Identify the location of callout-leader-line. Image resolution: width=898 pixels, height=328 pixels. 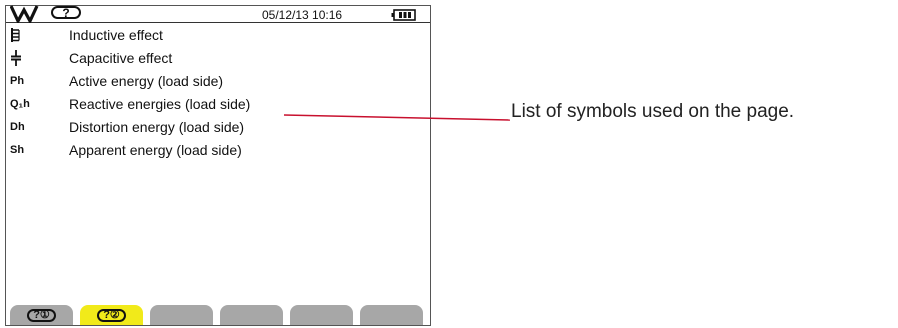
(397, 117).